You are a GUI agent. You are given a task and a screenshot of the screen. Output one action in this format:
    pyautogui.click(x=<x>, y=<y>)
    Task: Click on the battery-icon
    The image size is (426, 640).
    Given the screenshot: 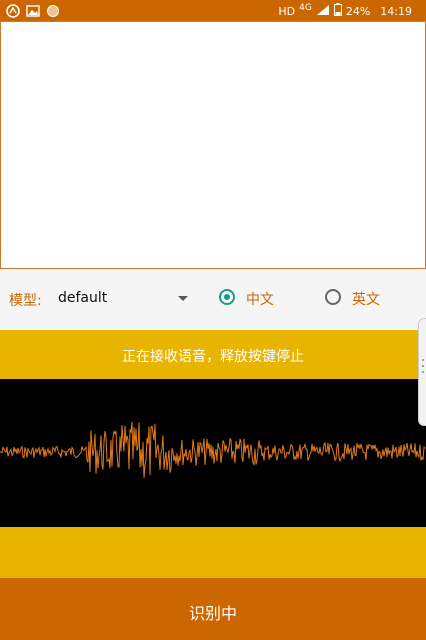 What is the action you would take?
    pyautogui.click(x=337, y=11)
    